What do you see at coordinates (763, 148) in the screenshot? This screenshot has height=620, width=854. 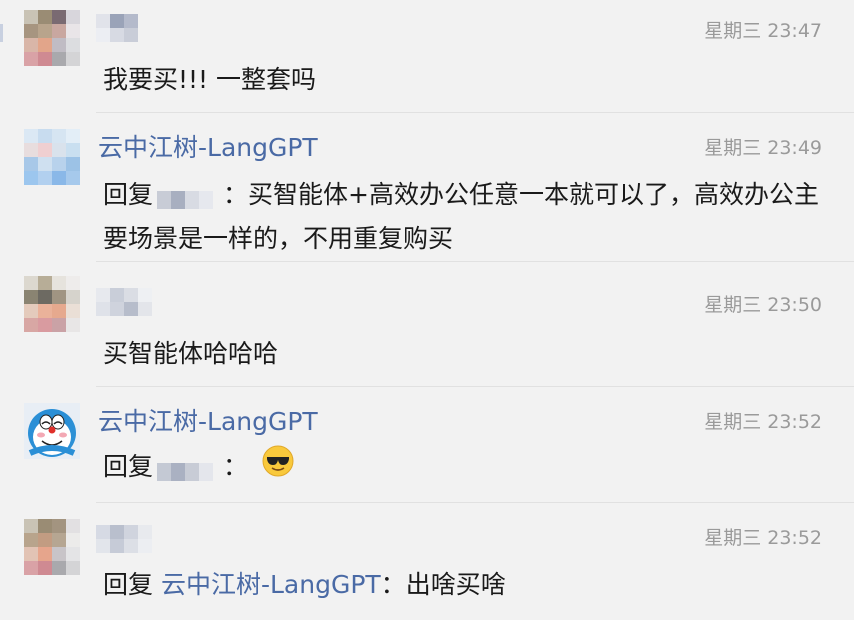 I see `message-time: 星期三 23:49` at bounding box center [763, 148].